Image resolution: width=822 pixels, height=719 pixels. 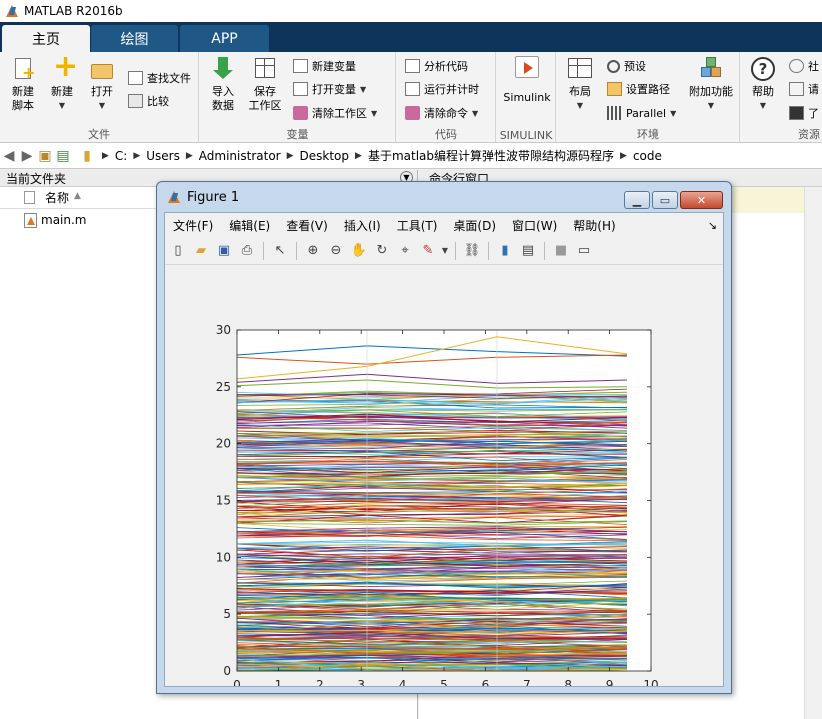 I want to click on tab-plots: 绘图, so click(x=134, y=38).